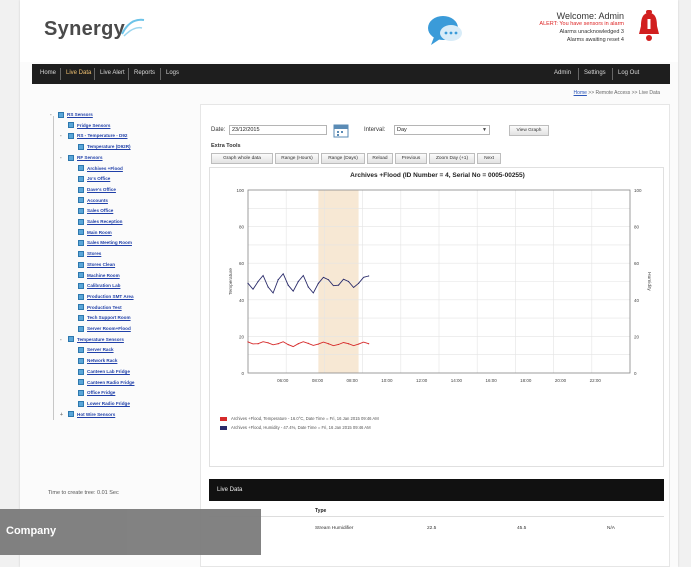 The width and height of the screenshot is (691, 567). What do you see at coordinates (81, 157) in the screenshot?
I see `tree-node: - RF Sensors` at bounding box center [81, 157].